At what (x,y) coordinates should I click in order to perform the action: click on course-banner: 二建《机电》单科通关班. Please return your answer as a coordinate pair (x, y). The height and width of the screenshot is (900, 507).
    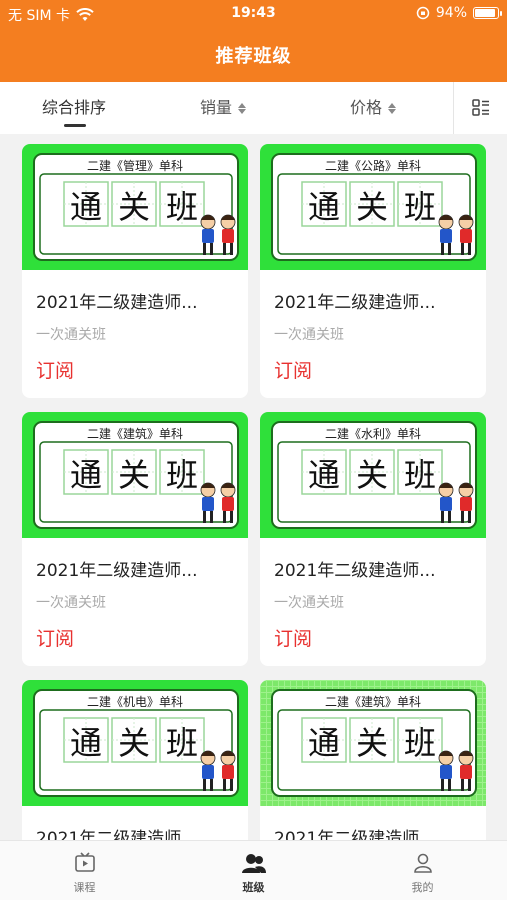
    Looking at the image, I should click on (135, 743).